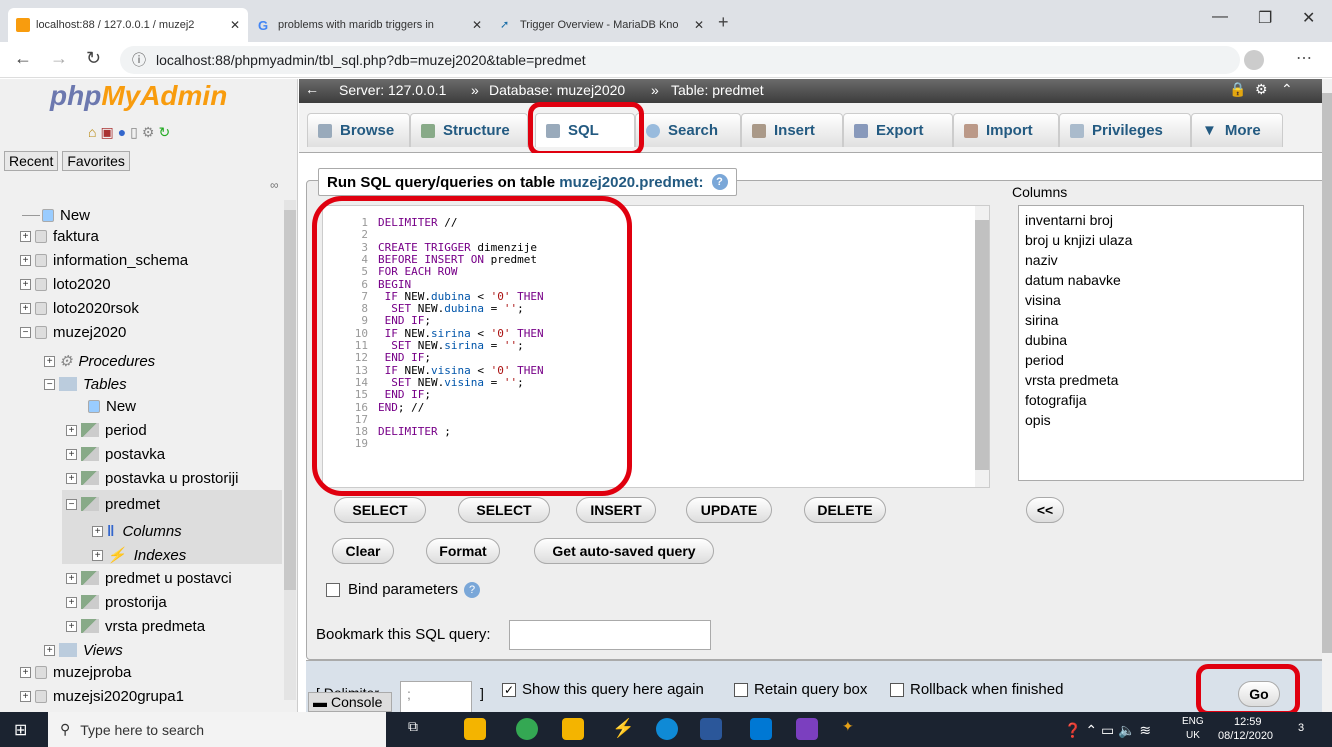 The height and width of the screenshot is (747, 1332). What do you see at coordinates (85, 384) in the screenshot?
I see `tree-tables: − Tables` at bounding box center [85, 384].